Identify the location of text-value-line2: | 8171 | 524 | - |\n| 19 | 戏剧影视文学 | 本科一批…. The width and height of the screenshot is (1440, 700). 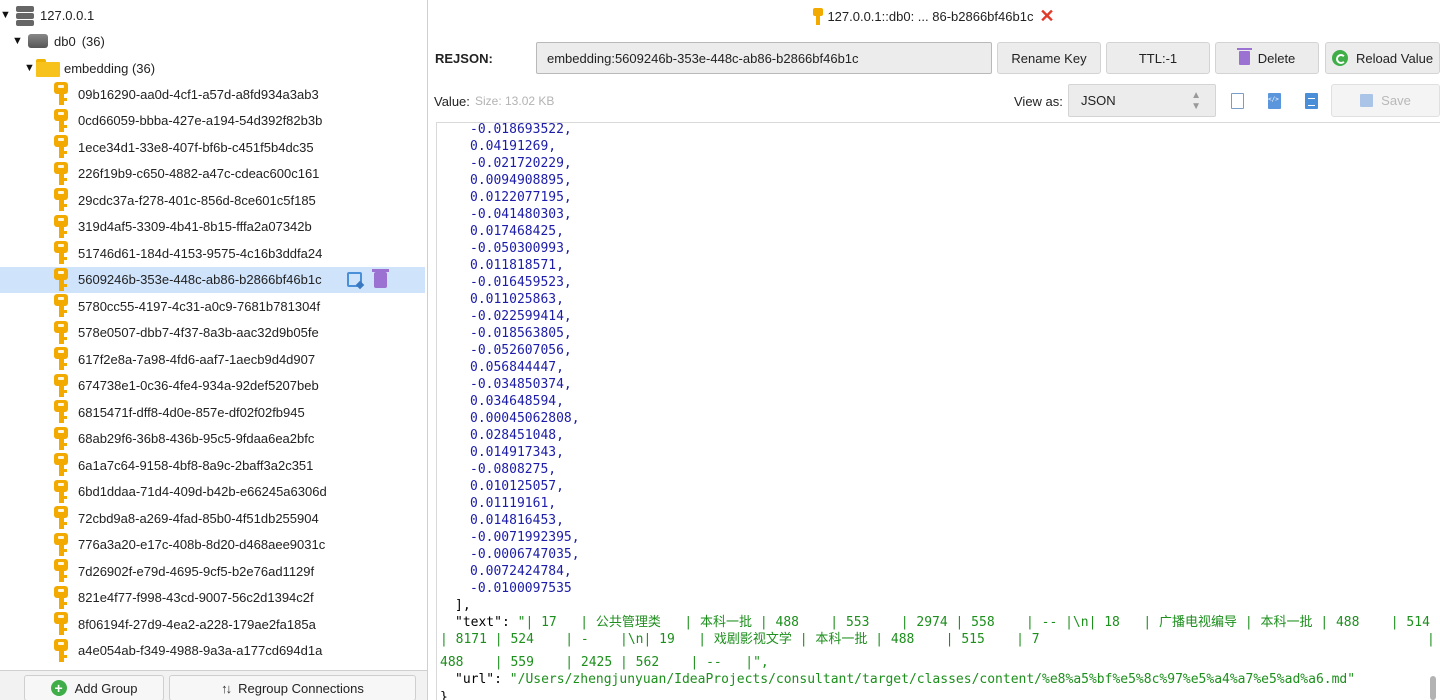
(748, 639).